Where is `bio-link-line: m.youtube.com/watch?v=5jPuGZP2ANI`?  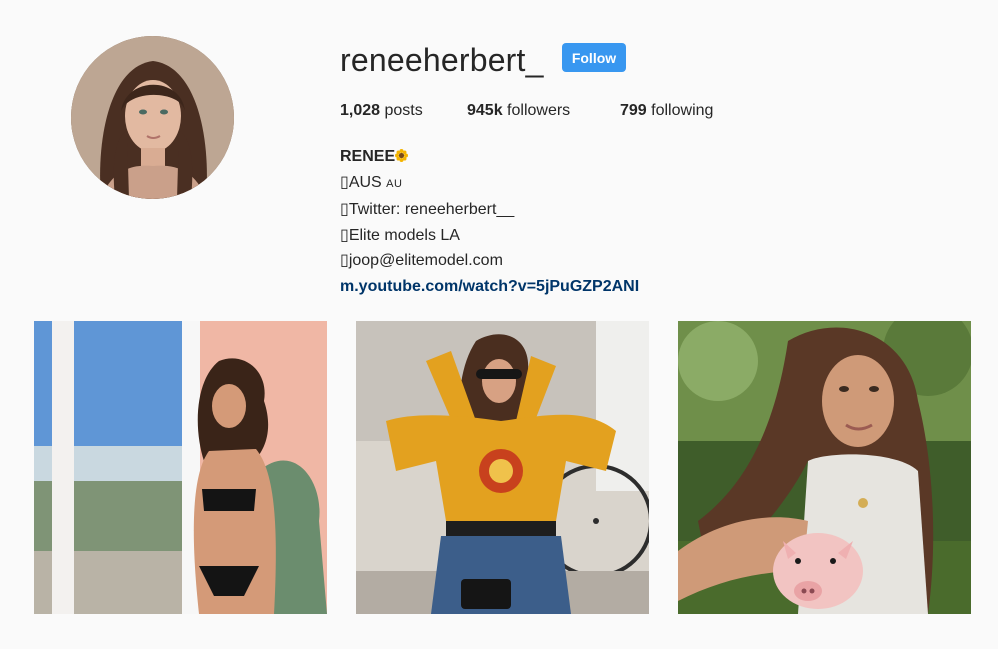 bio-link-line: m.youtube.com/watch?v=5jPuGZP2ANI is located at coordinates (489, 287).